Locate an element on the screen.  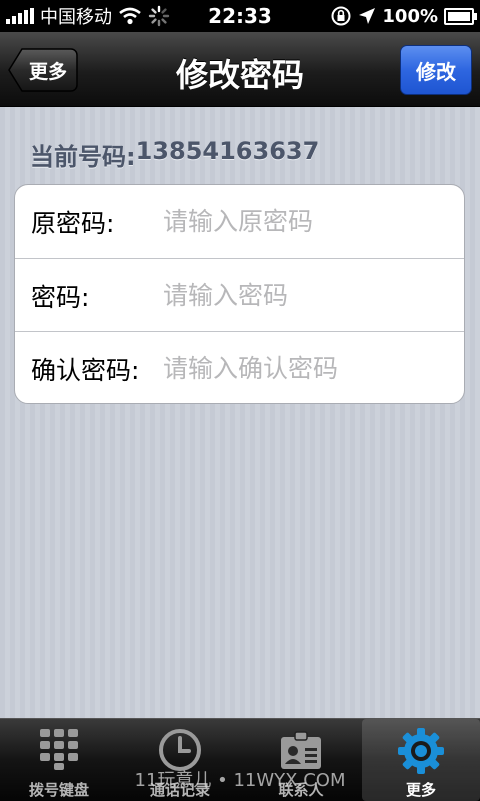
confirm-password-input is located at coordinates (308, 368).